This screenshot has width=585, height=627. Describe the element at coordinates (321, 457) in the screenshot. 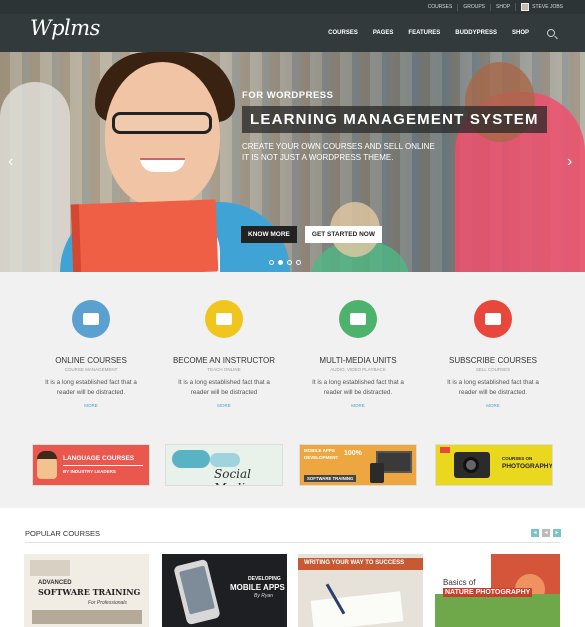

I see `banner-line: DEVELOPMENT` at that location.